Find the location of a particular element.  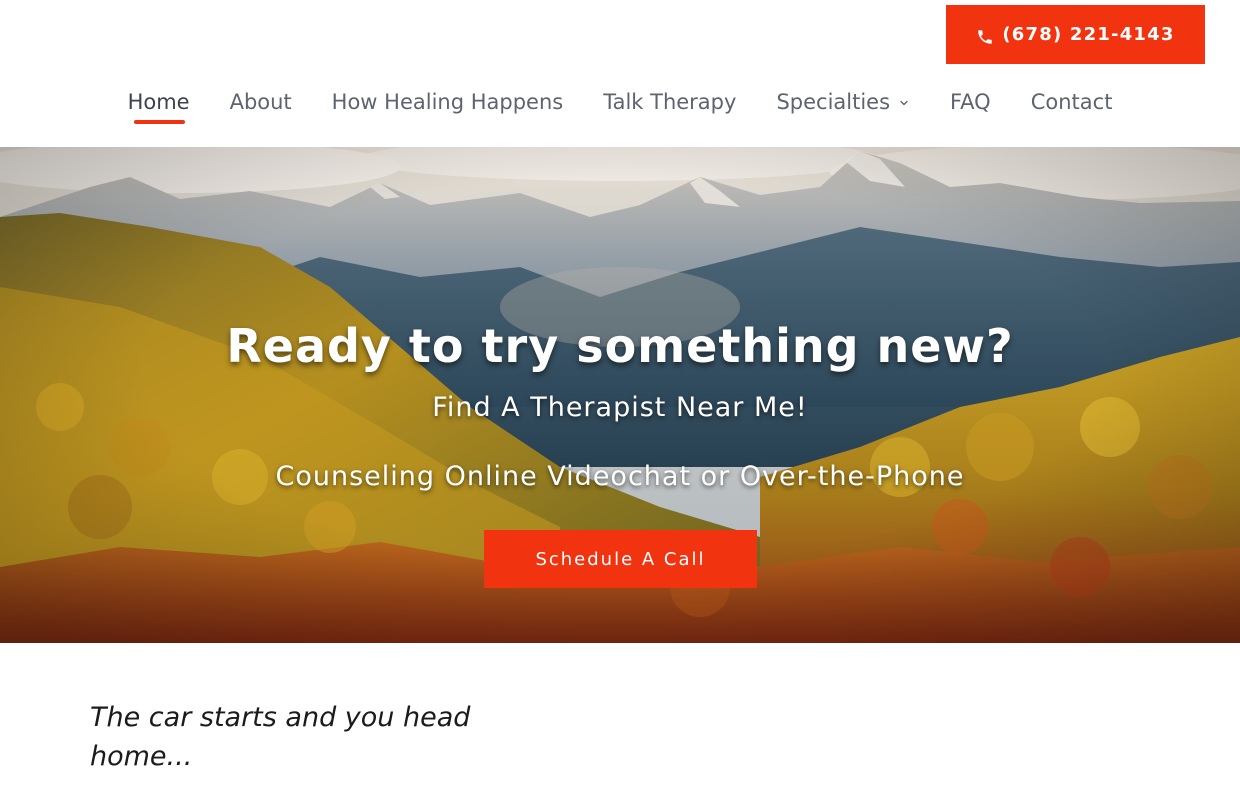

nav-item-label: FAQ is located at coordinates (970, 102).